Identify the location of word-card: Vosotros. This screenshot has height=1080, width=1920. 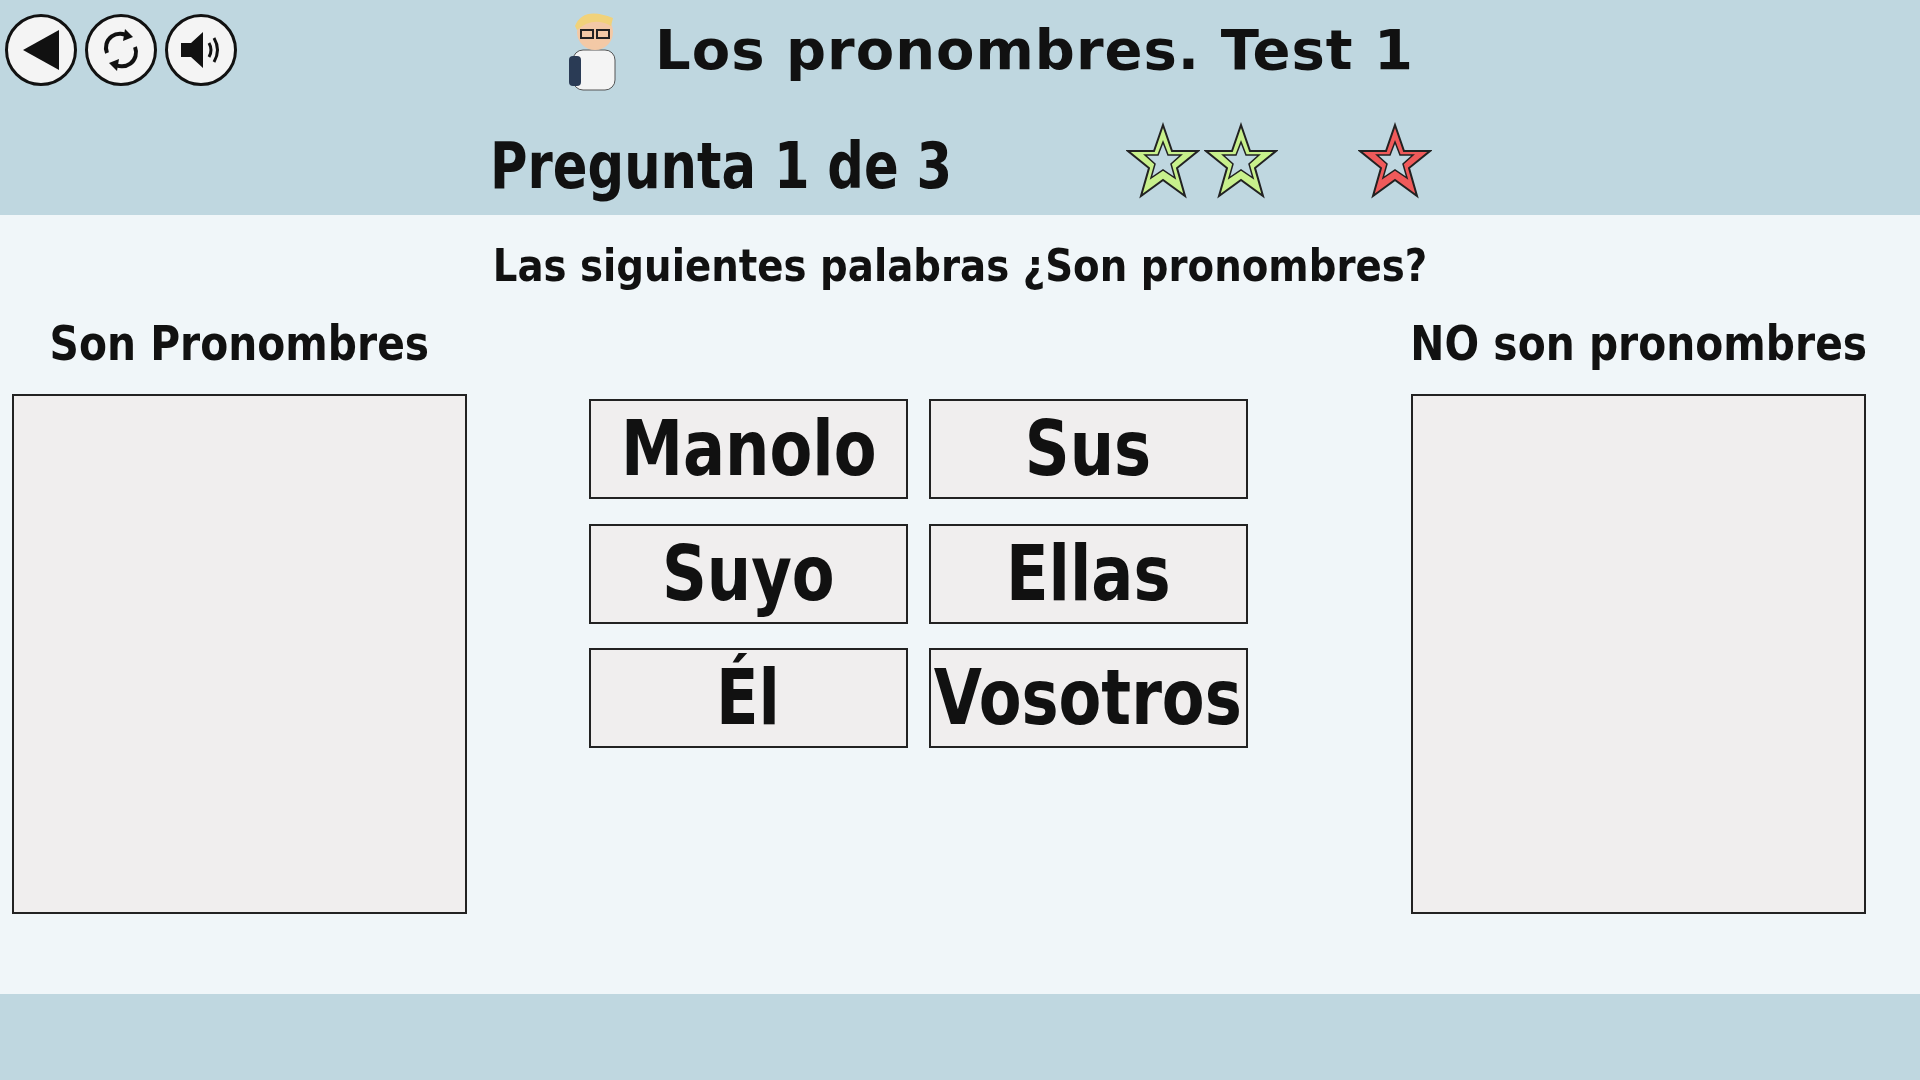
(1088, 698).